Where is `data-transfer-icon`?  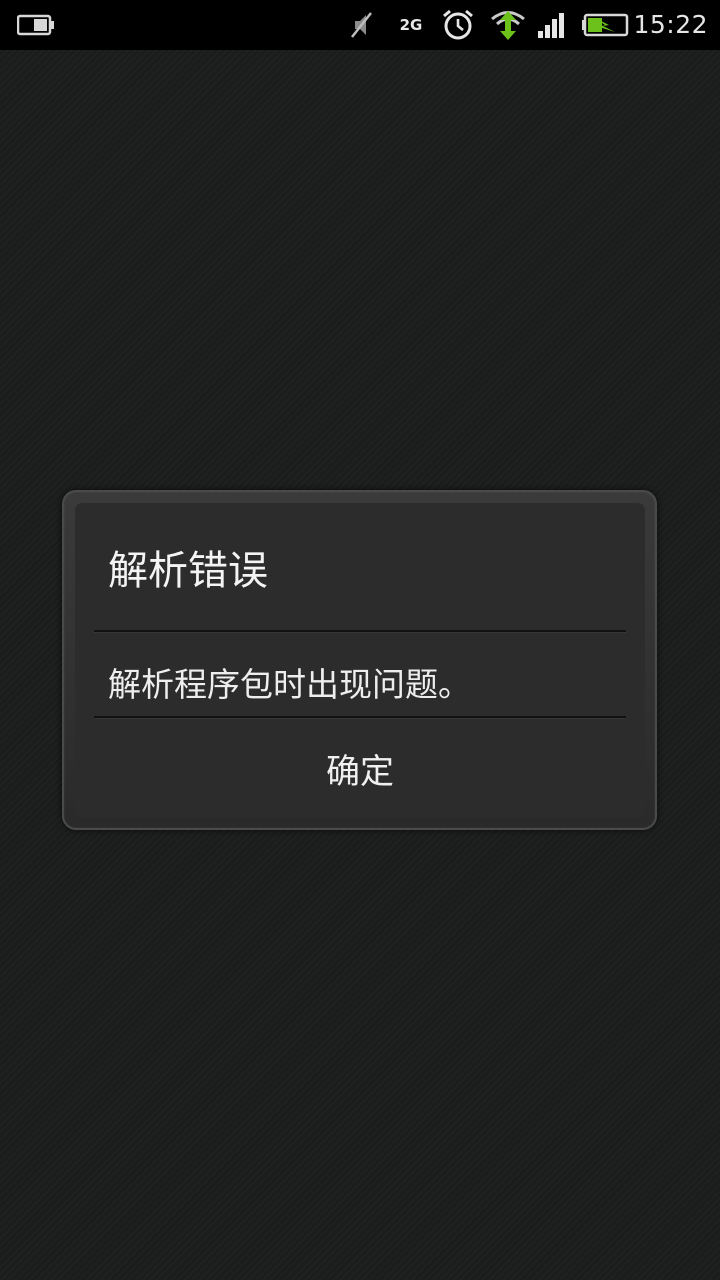 data-transfer-icon is located at coordinates (508, 25).